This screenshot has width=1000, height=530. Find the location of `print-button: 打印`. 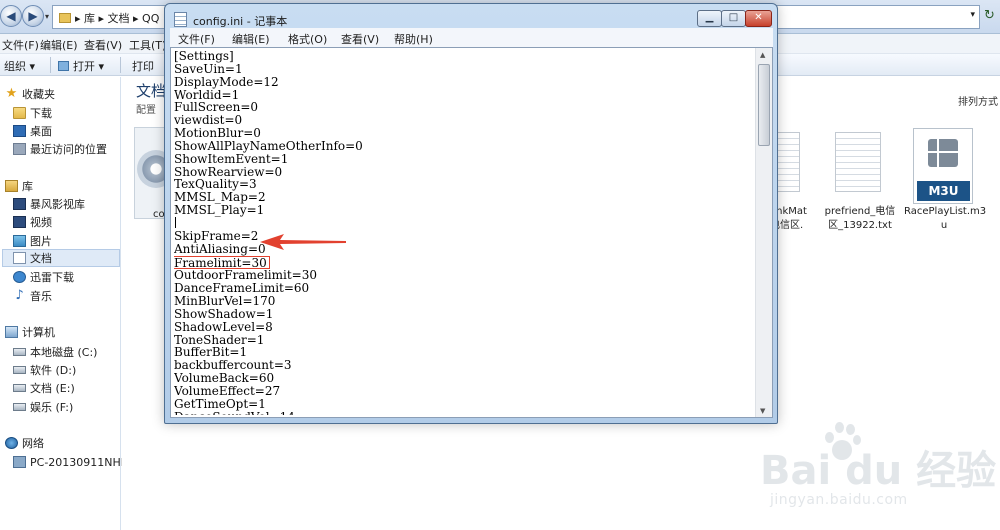

print-button: 打印 is located at coordinates (143, 66).